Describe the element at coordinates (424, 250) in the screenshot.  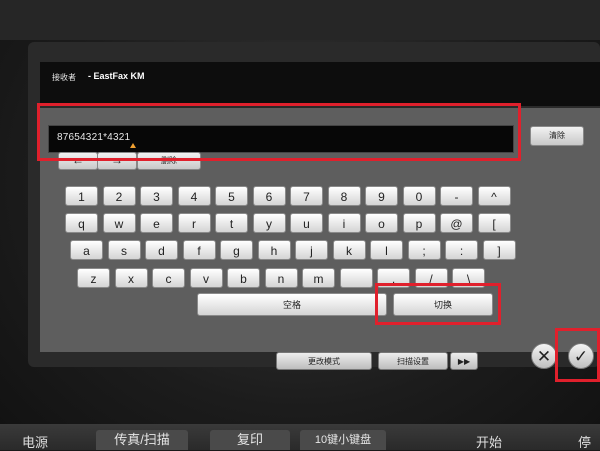
I see `keyboard-key: ;` at that location.